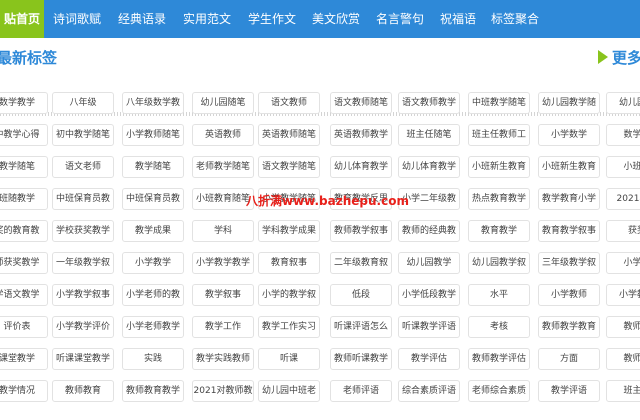 This screenshot has height=420, width=640. I want to click on tag-link: 教师教学叙事, so click(361, 231).